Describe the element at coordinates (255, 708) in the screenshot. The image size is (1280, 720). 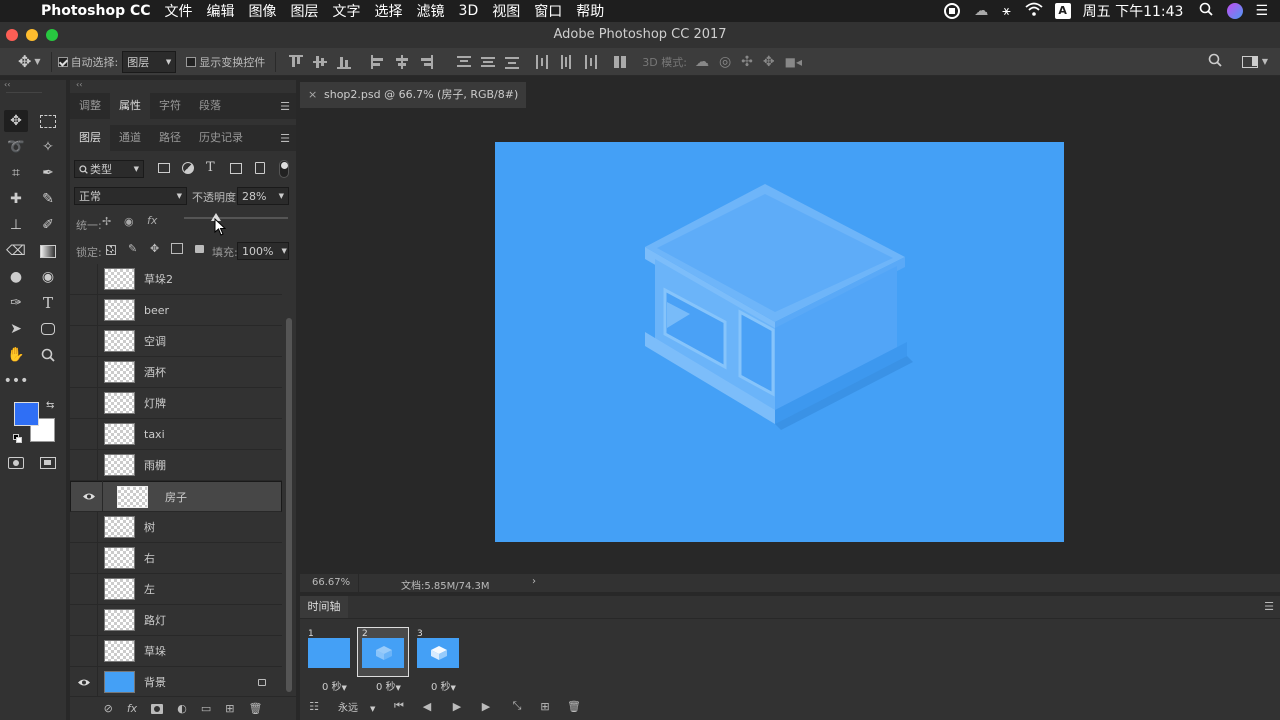
I see `delete-layer-icon: 🗑` at that location.